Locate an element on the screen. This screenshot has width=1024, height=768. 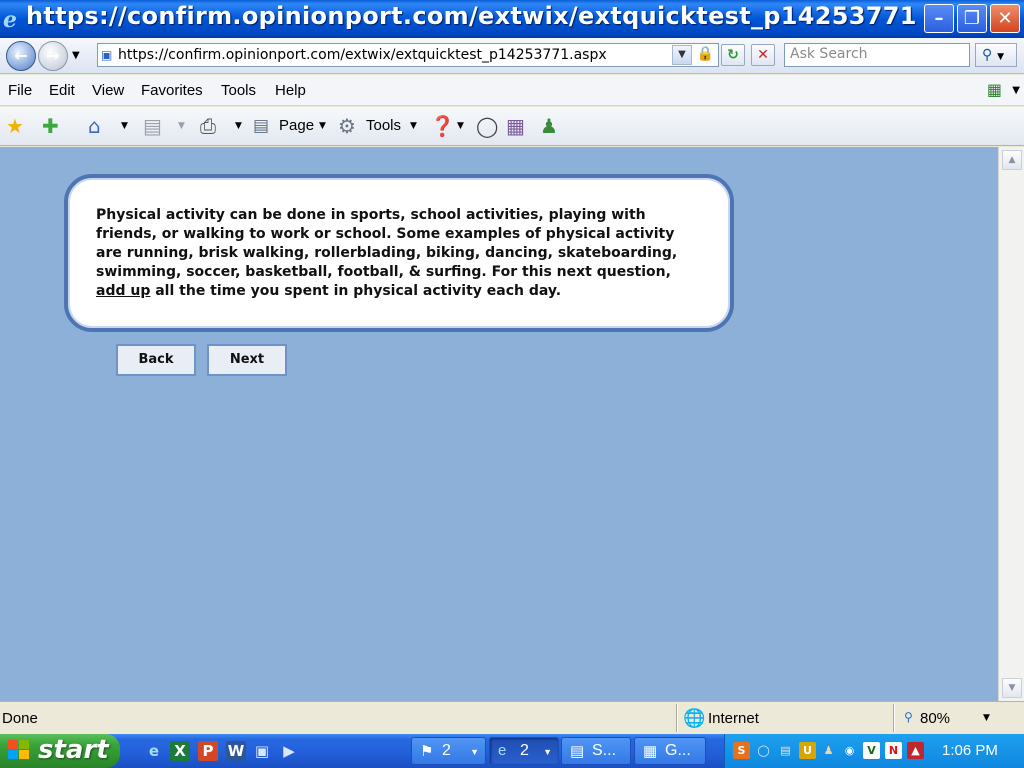
tray-vc-icon: V is located at coordinates (871, 750).